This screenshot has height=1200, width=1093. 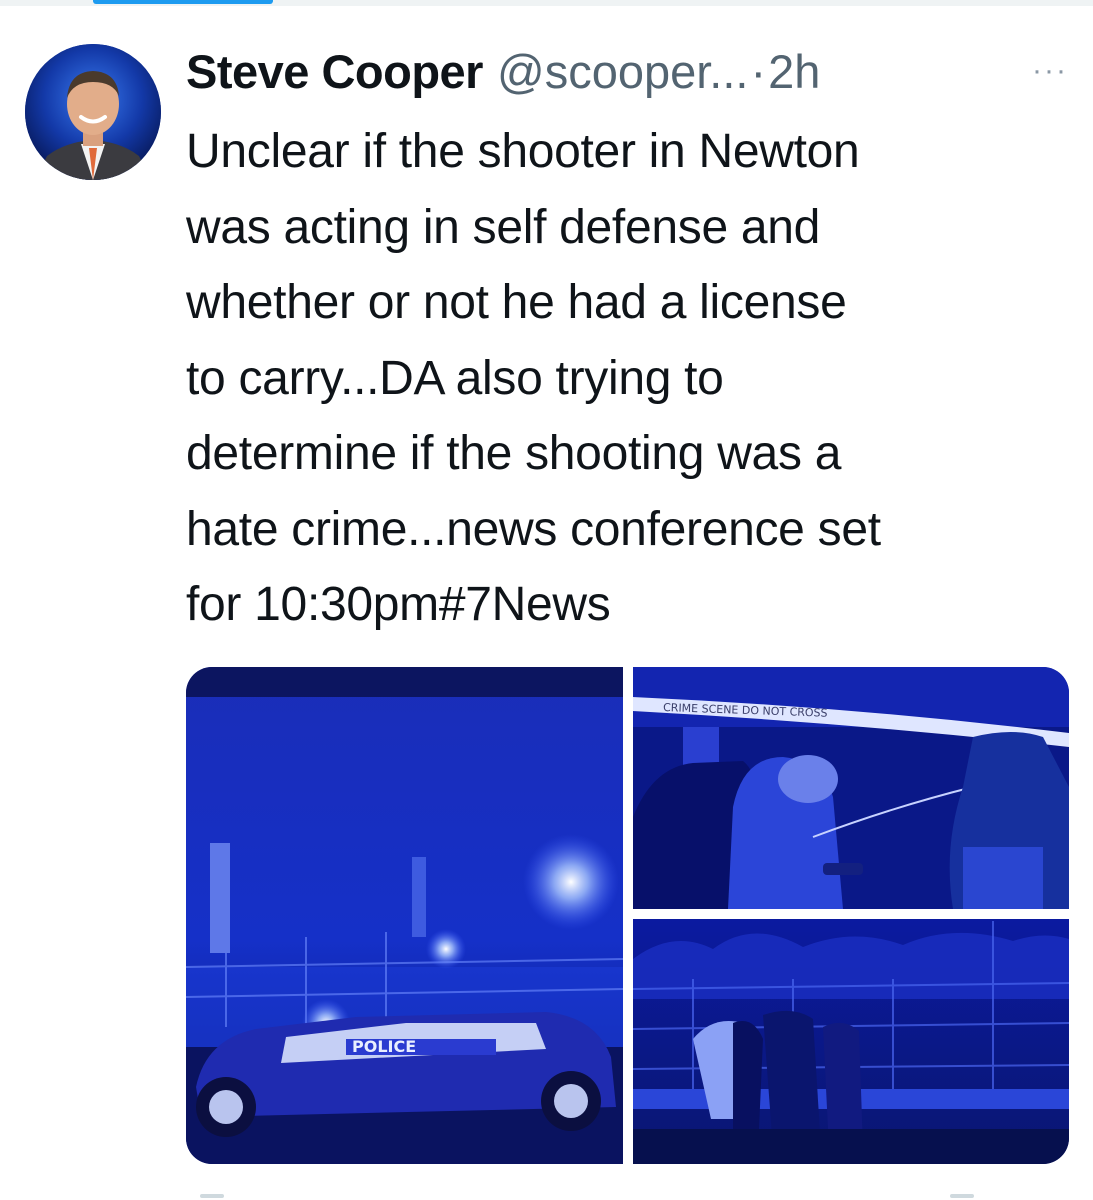 I want to click on media-photo-crime-scene: CRIME SCENE DO NOT CROSS, so click(x=851, y=788).